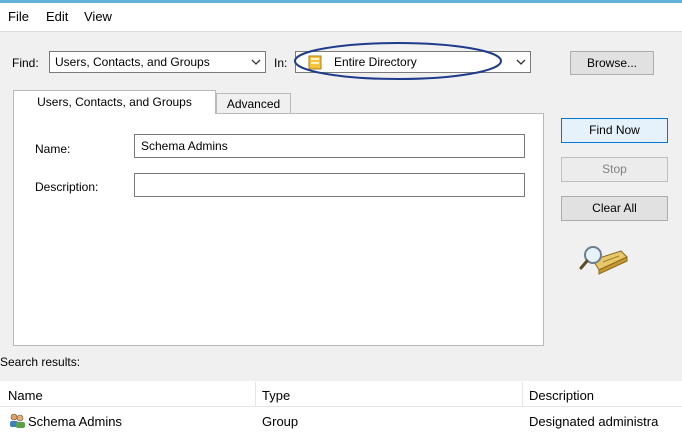 Image resolution: width=682 pixels, height=445 pixels. Describe the element at coordinates (398, 61) in the screenshot. I see `highlight-ellipse` at that location.